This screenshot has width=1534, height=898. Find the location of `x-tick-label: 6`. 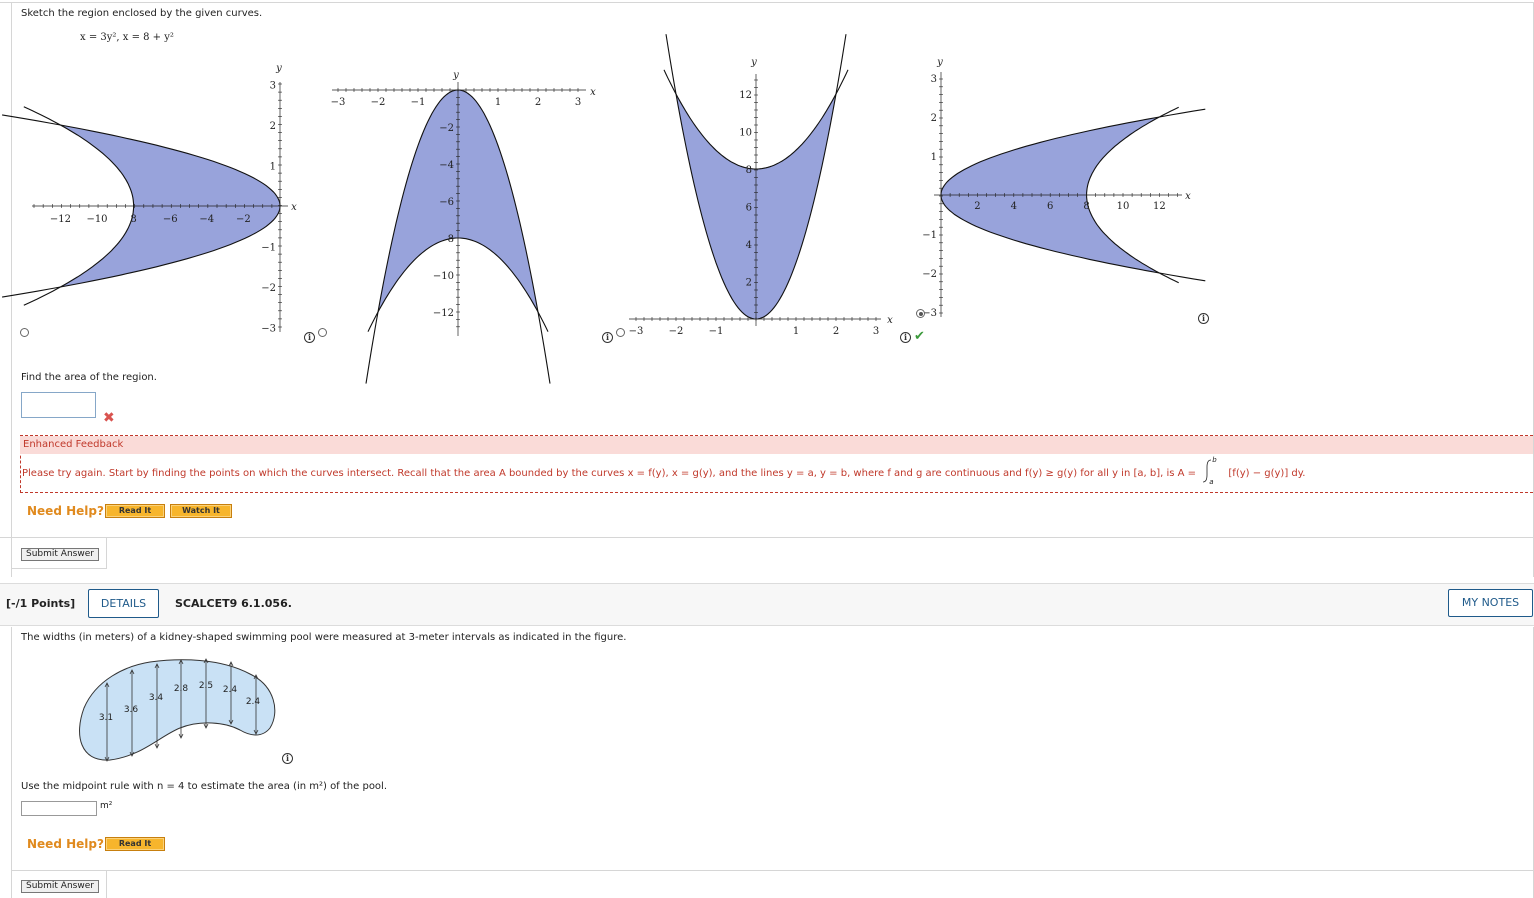

x-tick-label: 6 is located at coordinates (1050, 206).